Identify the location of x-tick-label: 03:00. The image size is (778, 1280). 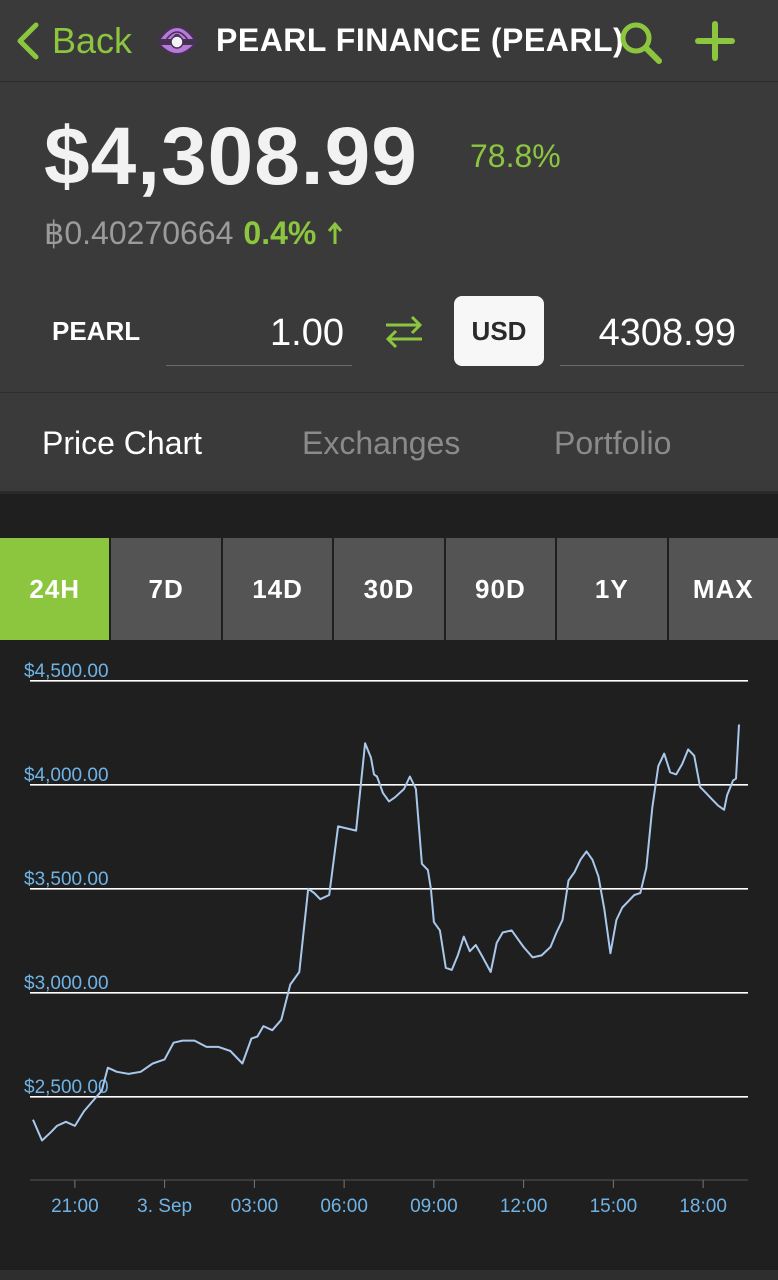
(255, 1206).